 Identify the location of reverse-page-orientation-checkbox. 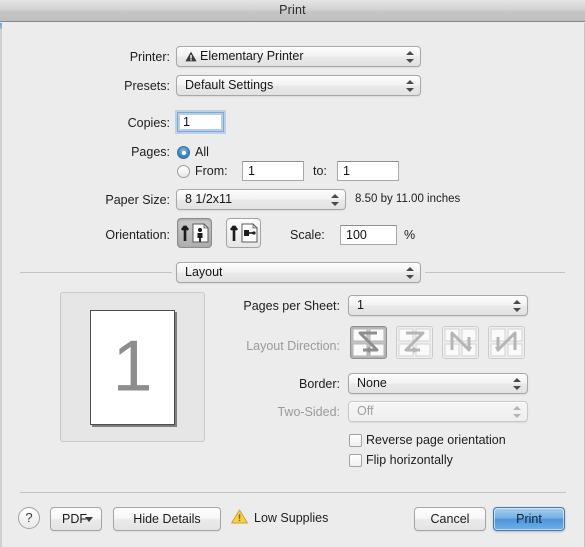
(355, 440).